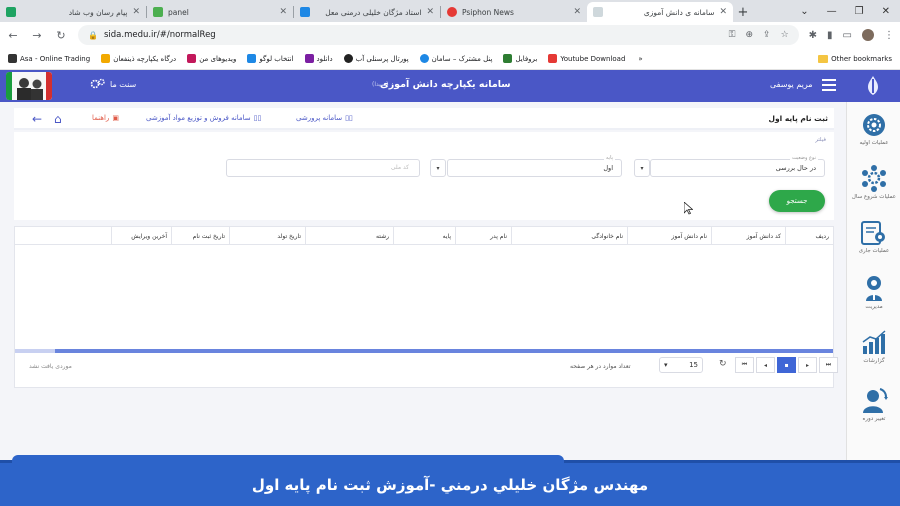 Image resolution: width=900 pixels, height=506 pixels. I want to click on grade-dropdown-arrow: ▾, so click(438, 168).